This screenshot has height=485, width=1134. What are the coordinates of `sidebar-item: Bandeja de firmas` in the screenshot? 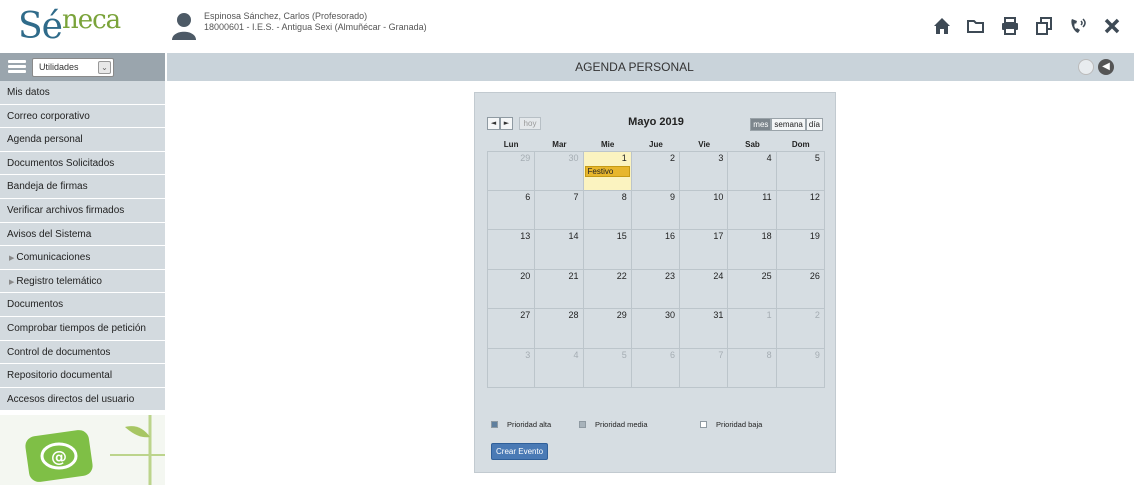 It's located at (82, 187).